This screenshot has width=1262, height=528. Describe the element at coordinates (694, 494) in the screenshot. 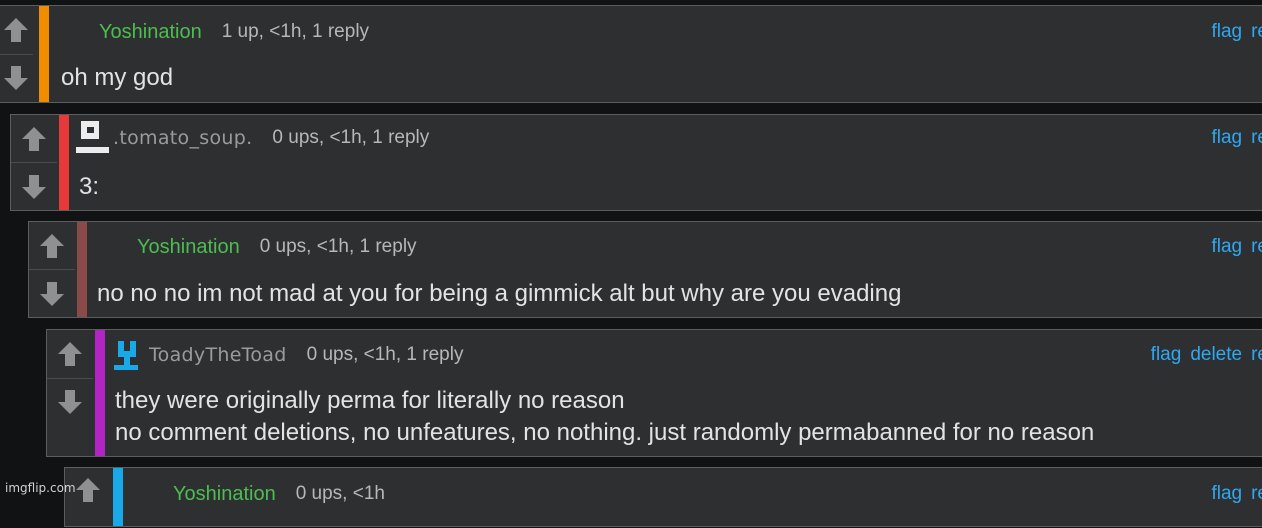

I see `comment-meta: Yoshination 0 ups, <1h flag re` at that location.